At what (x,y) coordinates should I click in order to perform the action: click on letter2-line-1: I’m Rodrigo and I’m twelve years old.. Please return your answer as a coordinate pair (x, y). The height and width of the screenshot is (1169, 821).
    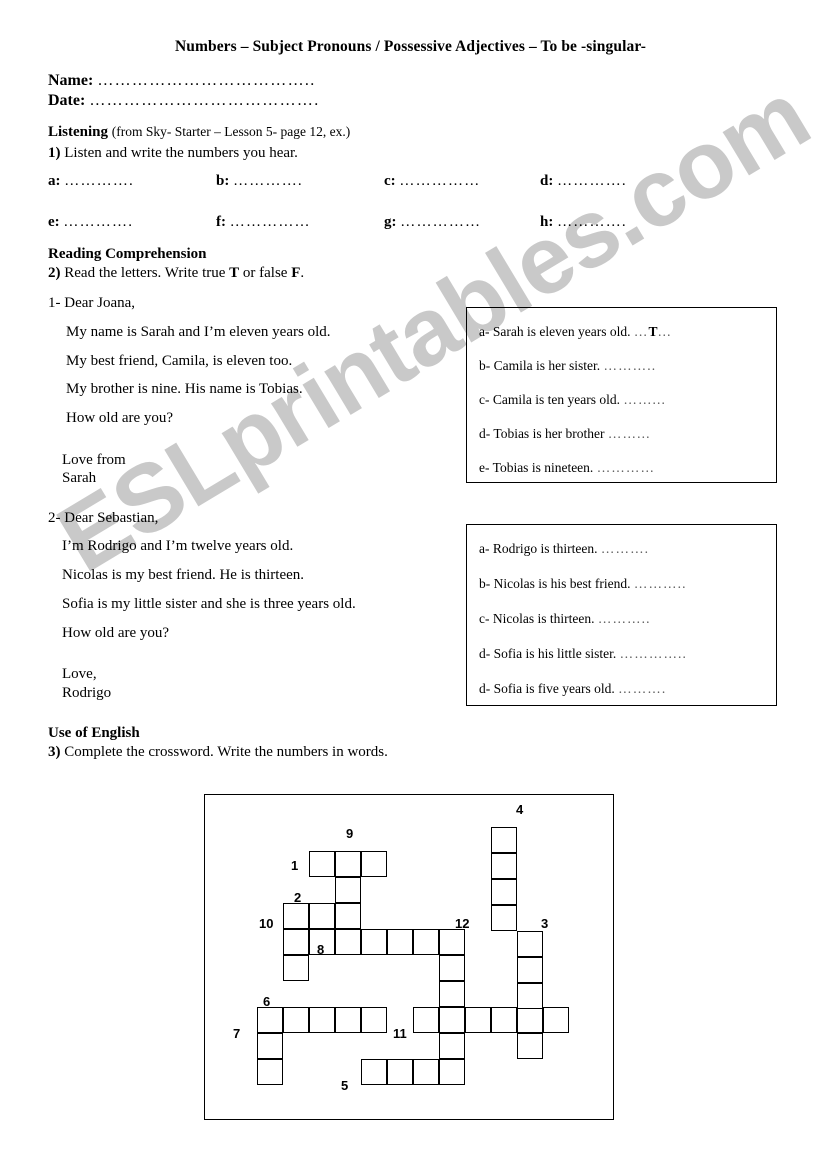
    Looking at the image, I should click on (178, 546).